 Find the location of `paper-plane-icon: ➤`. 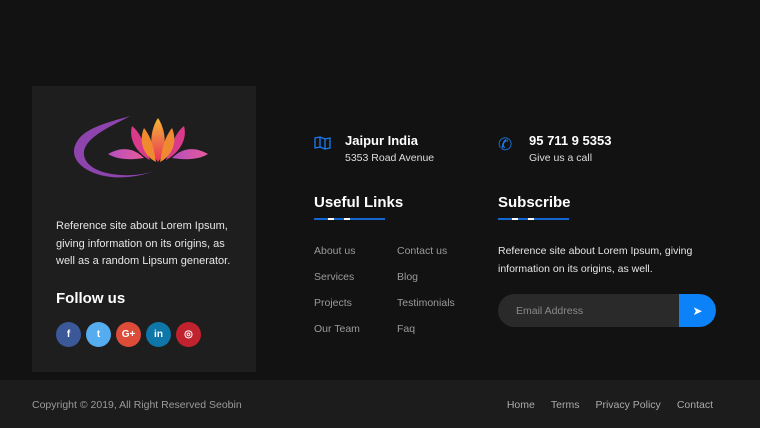

paper-plane-icon: ➤ is located at coordinates (697, 310).